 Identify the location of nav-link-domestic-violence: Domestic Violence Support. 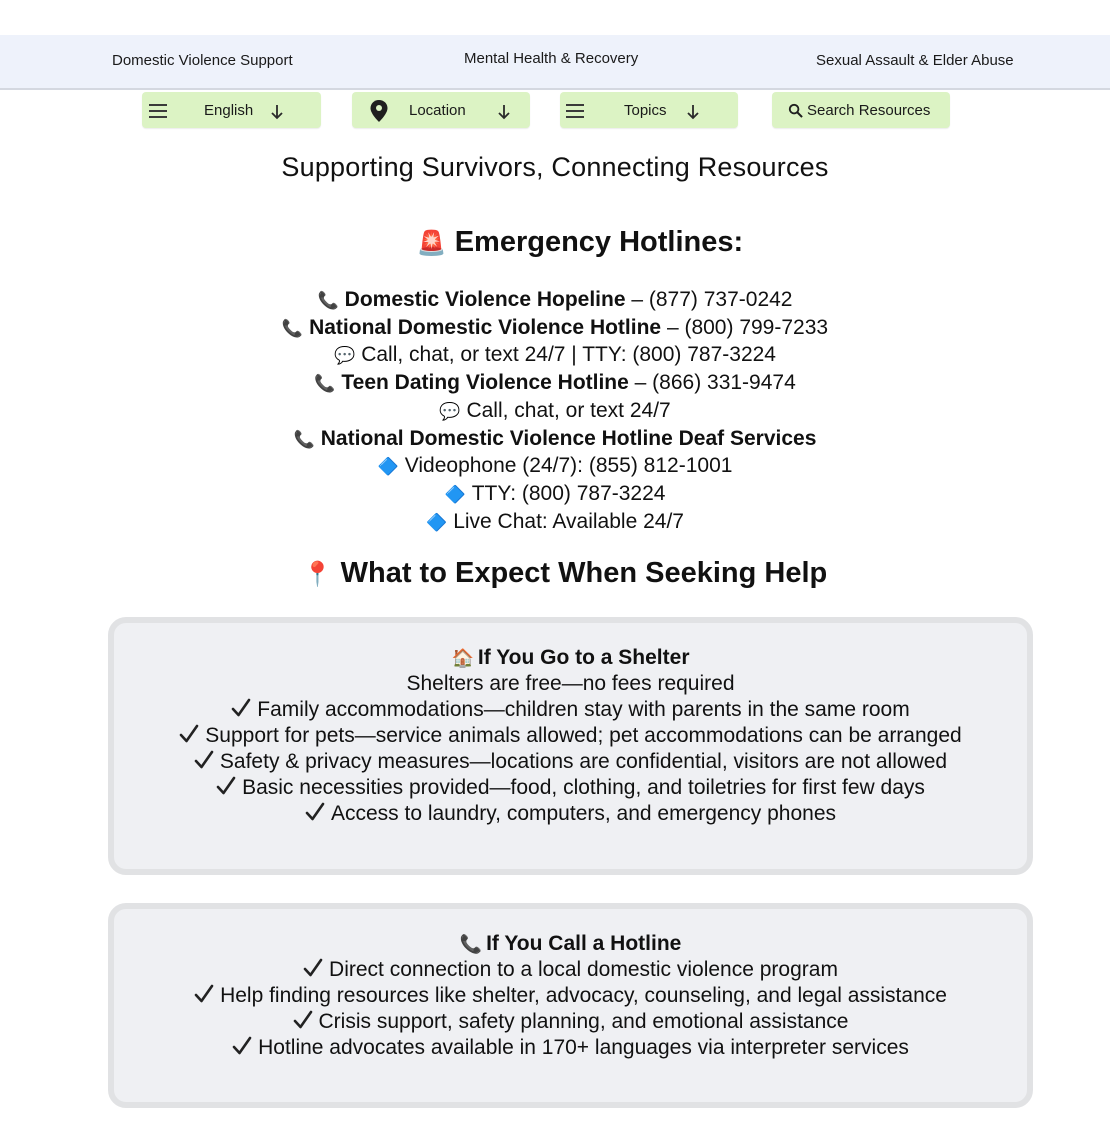
(202, 60).